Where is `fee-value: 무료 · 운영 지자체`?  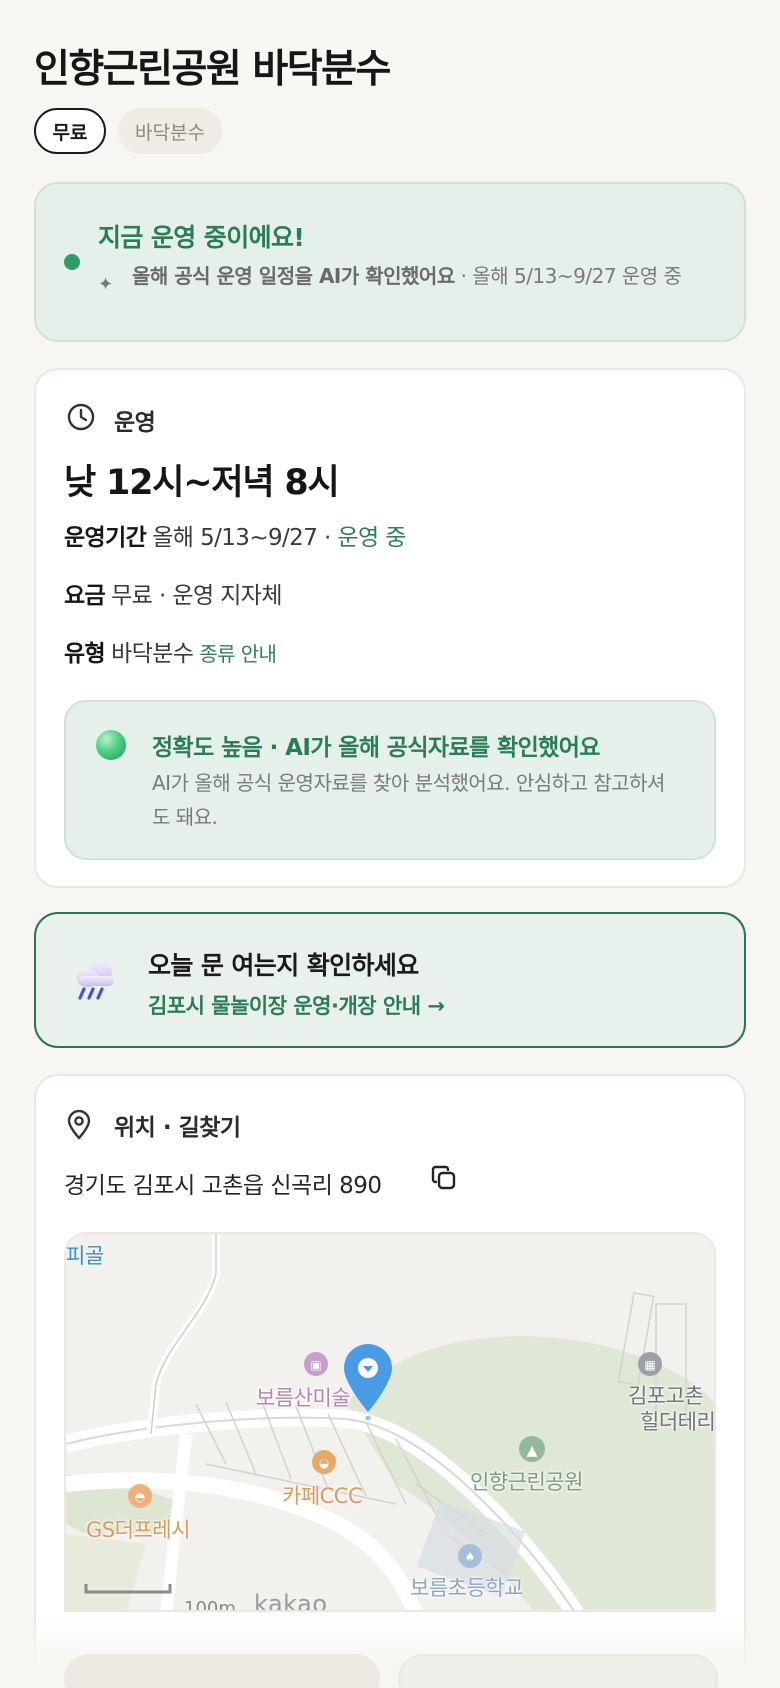
fee-value: 무료 · 운영 지자체 is located at coordinates (196, 596).